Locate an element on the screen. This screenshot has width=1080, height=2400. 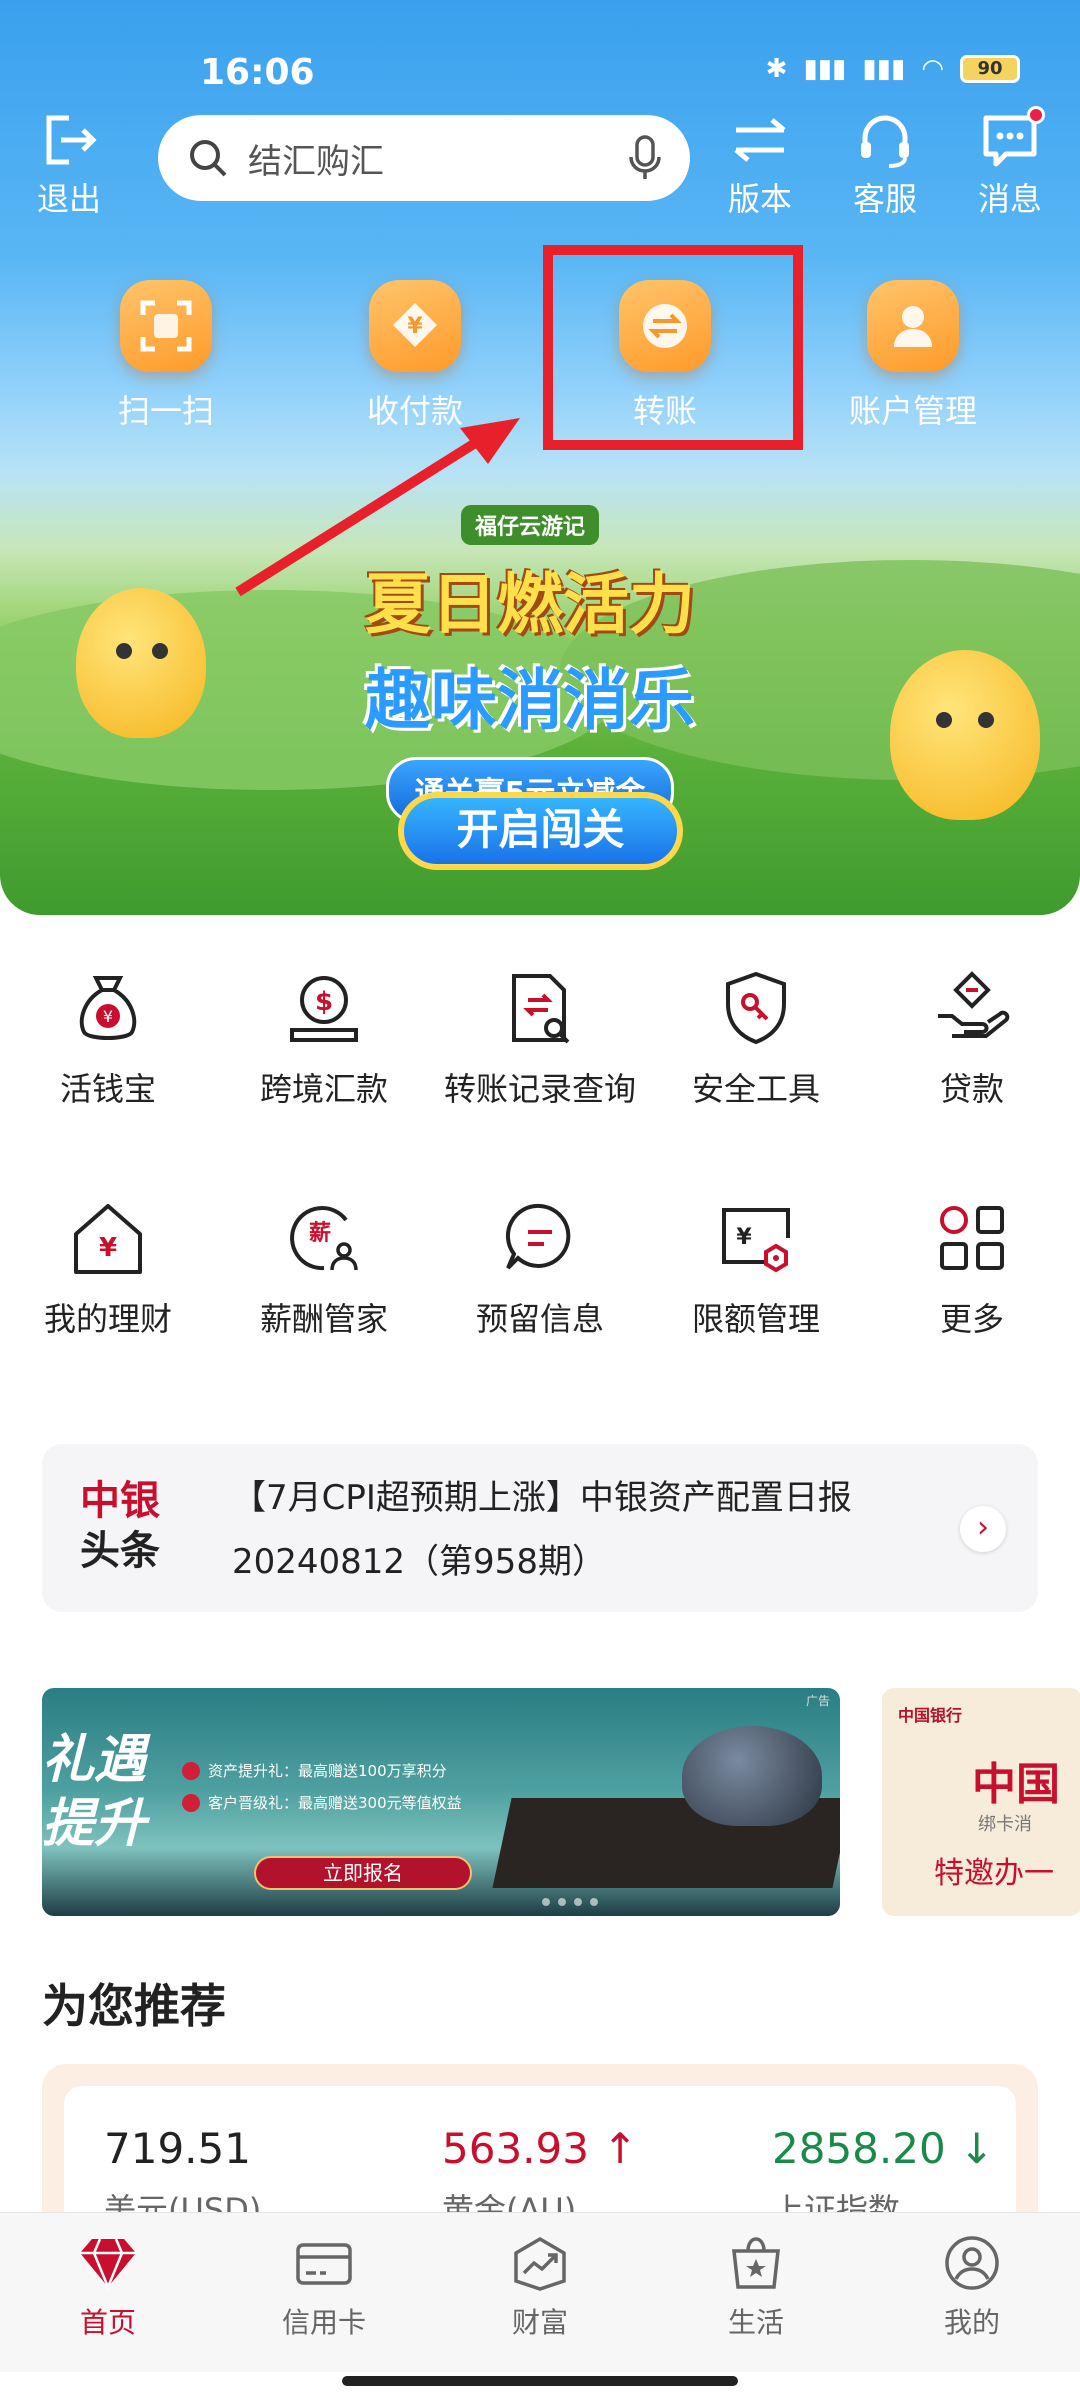
banner-cta-button: 开启闯关 is located at coordinates (540, 831).